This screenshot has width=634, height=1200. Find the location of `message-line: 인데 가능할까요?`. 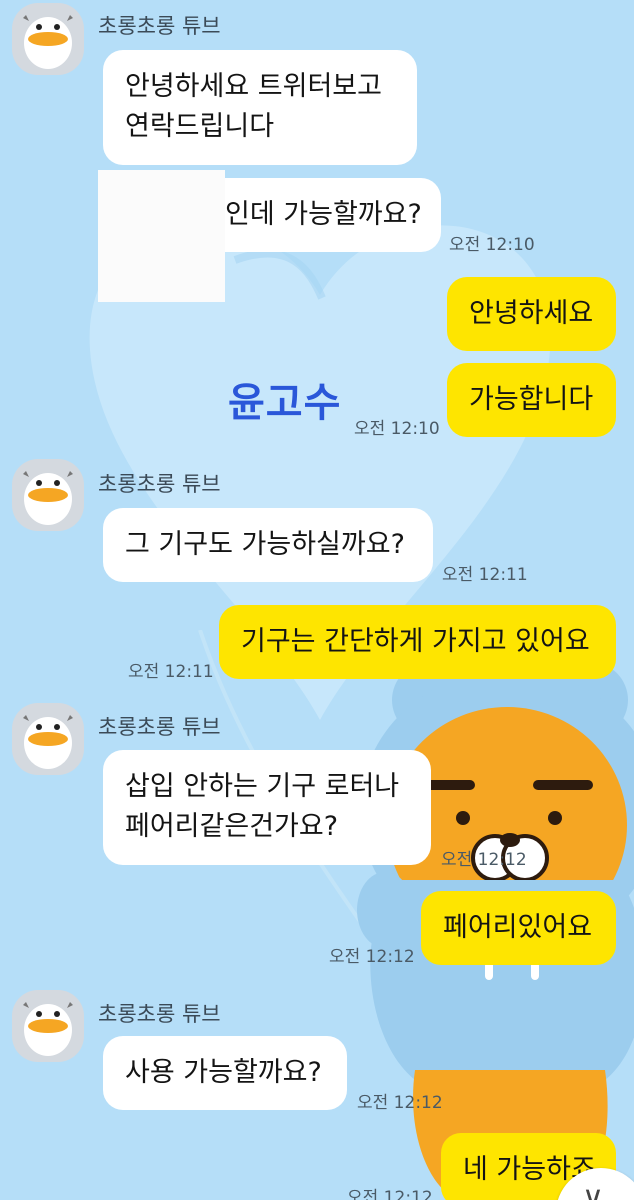

message-line: 인데 가능할까요? is located at coordinates (323, 214).